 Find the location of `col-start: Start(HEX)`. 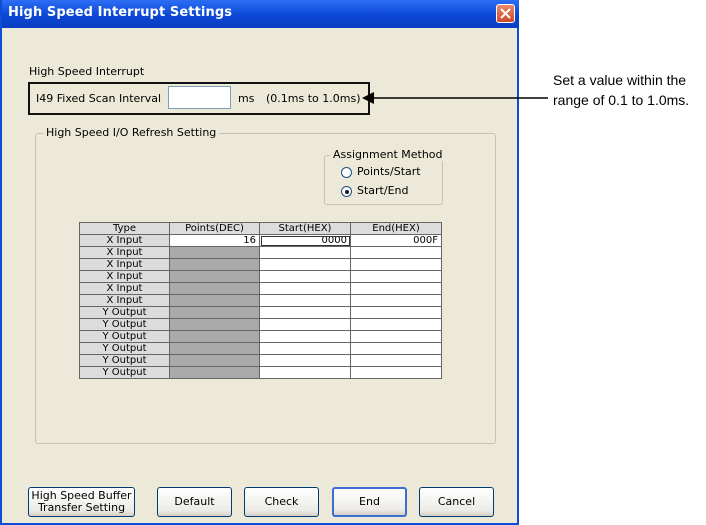

col-start: Start(HEX) is located at coordinates (305, 228).